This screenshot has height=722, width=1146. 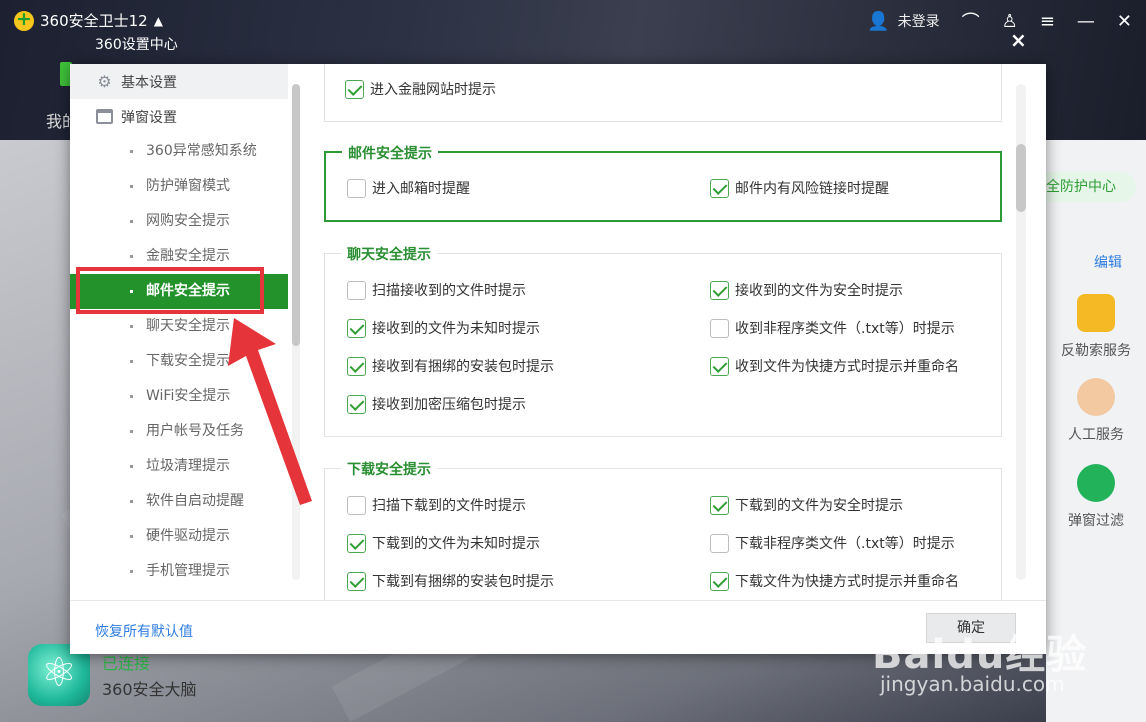 I want to click on annotation-arrow, so click(x=270, y=411).